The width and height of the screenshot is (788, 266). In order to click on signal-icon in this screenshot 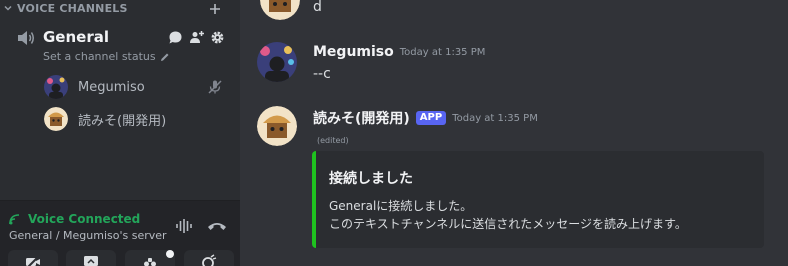, I will do `click(14, 219)`.